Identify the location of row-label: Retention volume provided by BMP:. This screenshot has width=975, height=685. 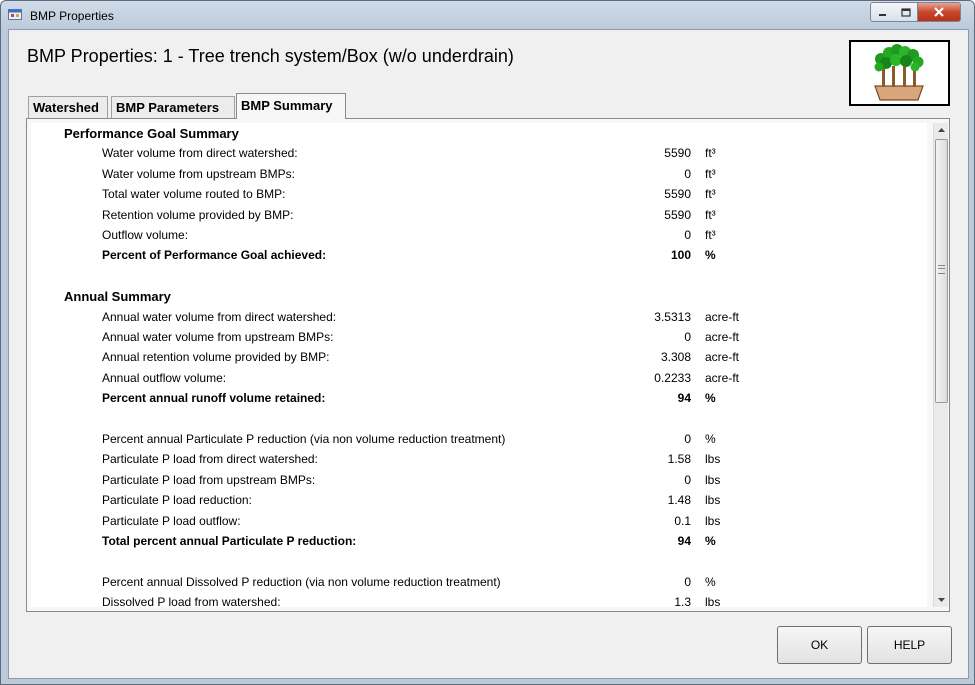
(198, 214).